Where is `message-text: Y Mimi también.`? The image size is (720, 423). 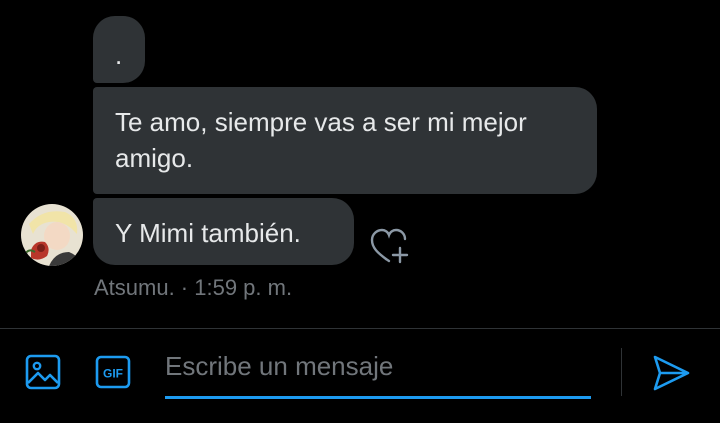
message-text: Y Mimi también. is located at coordinates (208, 233).